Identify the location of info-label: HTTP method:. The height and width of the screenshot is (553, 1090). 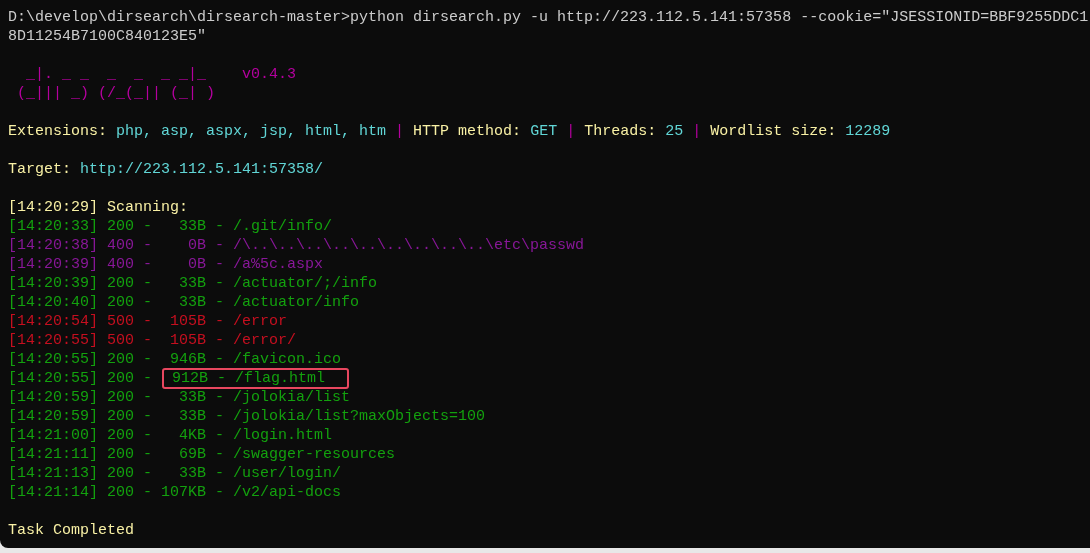
(468, 131).